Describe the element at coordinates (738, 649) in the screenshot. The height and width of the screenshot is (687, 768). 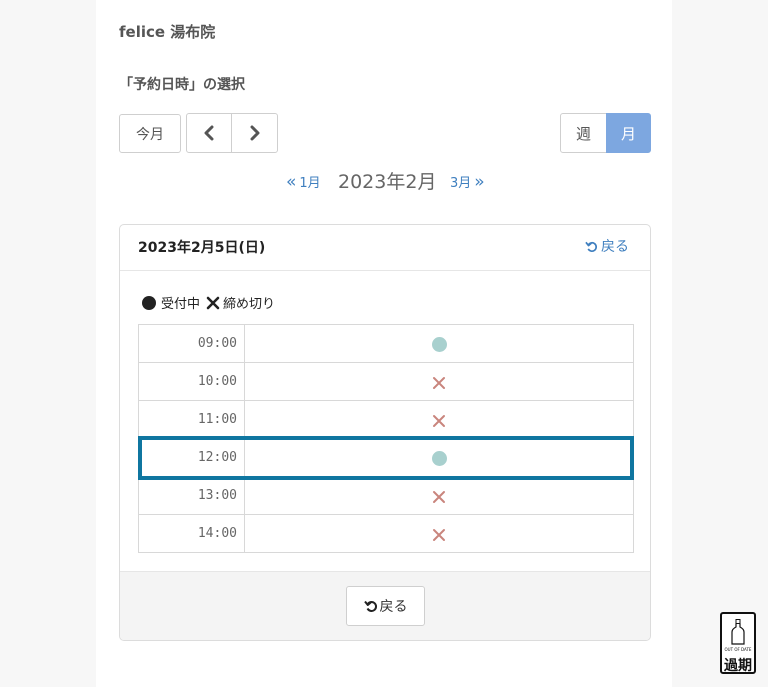
I see `badge-small-text: OUT OF DATE` at that location.